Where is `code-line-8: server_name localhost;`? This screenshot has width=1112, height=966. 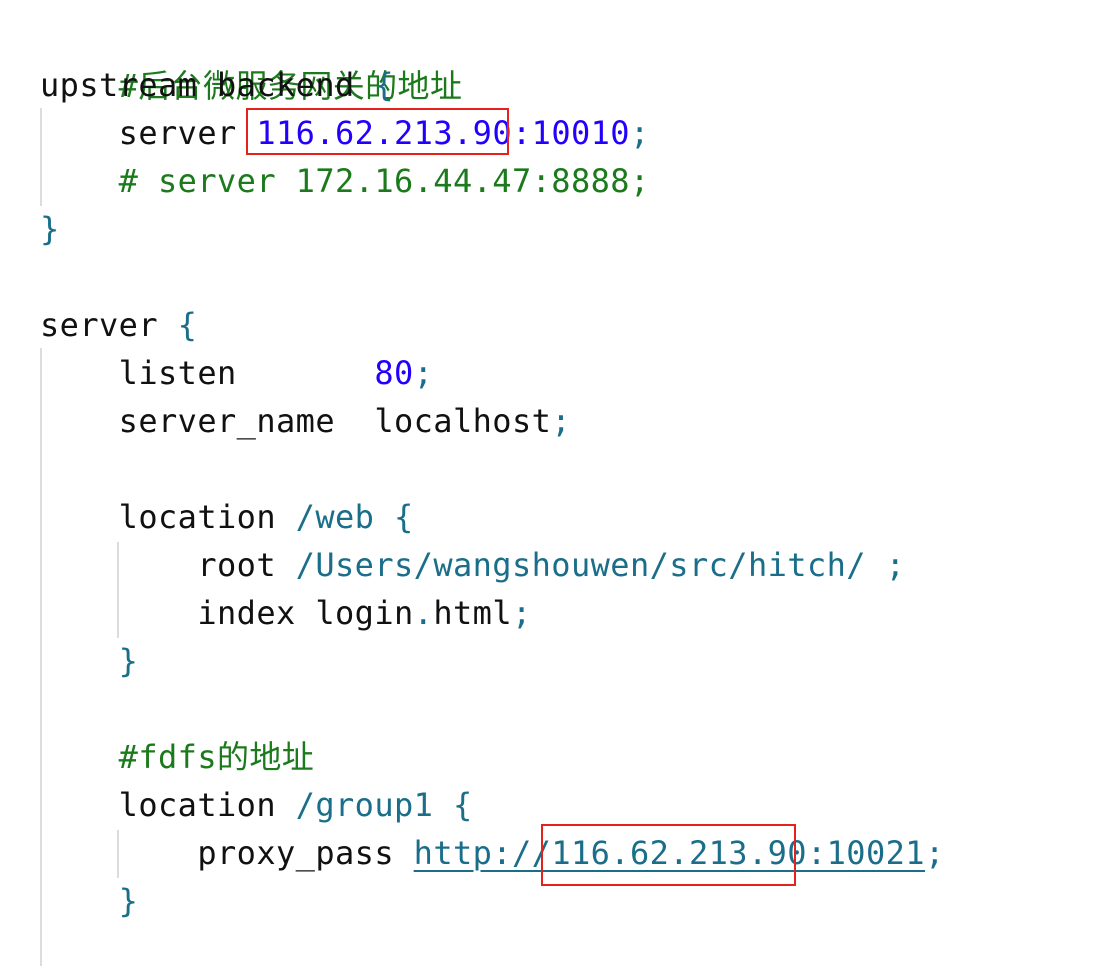 code-line-8: server_name localhost; is located at coordinates (305, 421).